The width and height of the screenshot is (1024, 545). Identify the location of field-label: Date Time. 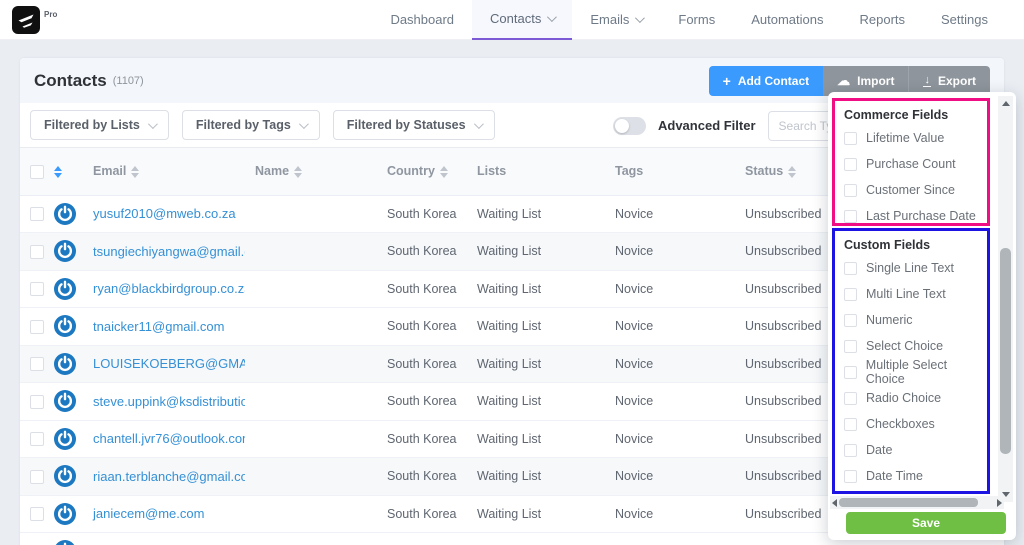
(894, 476).